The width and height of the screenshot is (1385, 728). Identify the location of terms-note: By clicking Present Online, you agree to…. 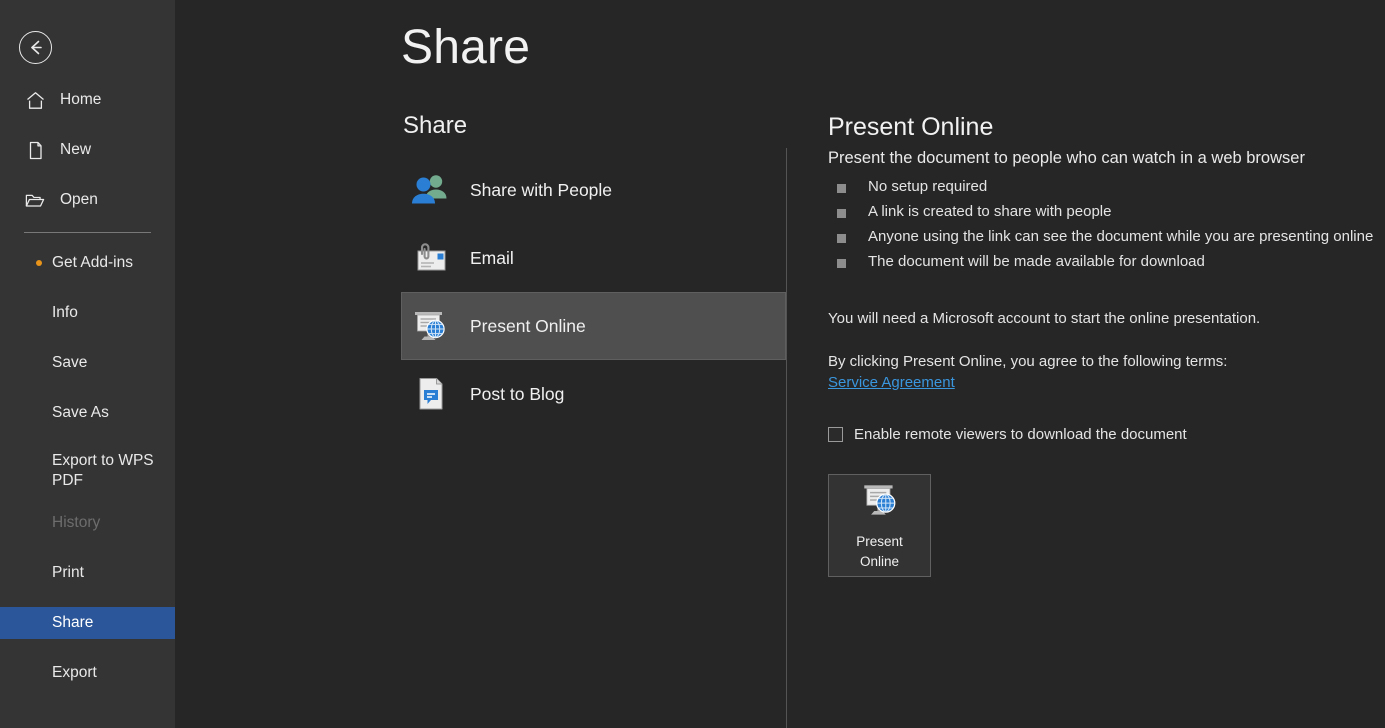
(1028, 362).